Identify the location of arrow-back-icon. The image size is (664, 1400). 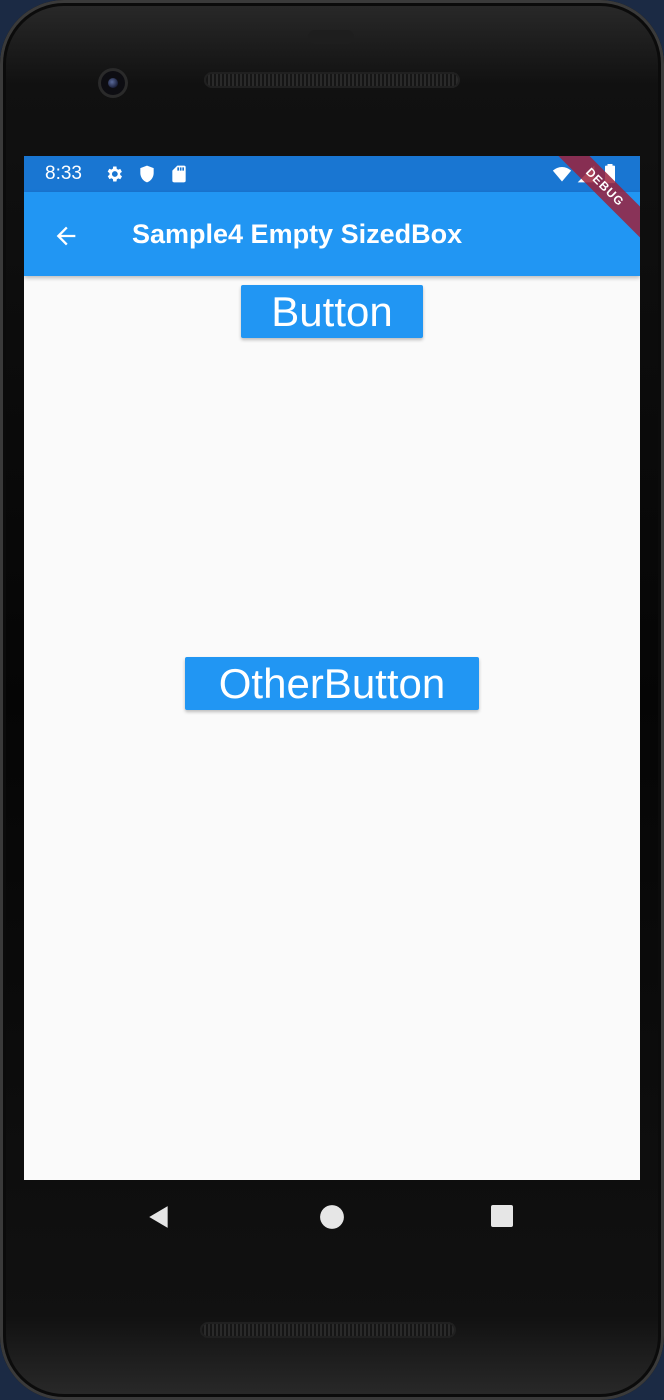
(66, 236).